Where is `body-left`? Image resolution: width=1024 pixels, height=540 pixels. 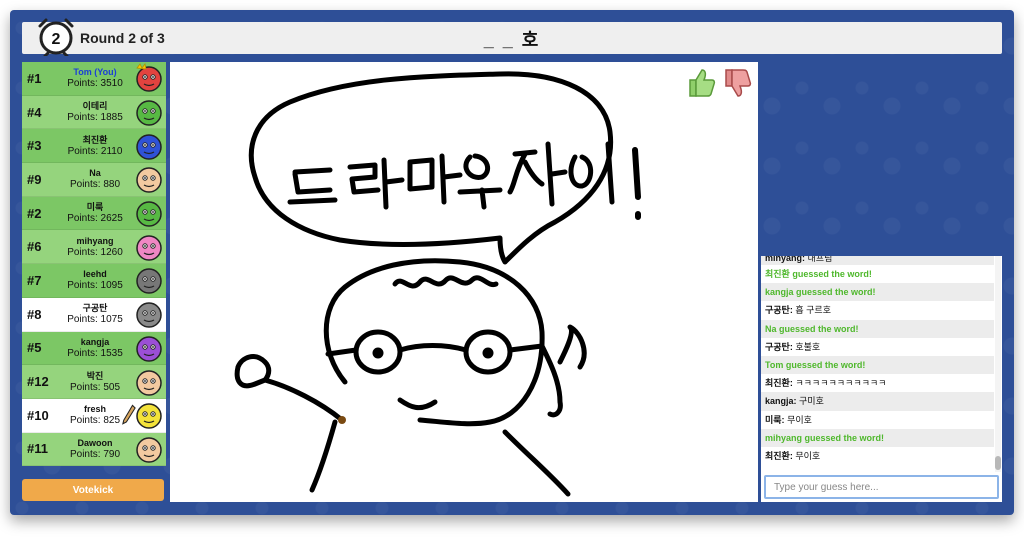
body-left is located at coordinates (323, 456).